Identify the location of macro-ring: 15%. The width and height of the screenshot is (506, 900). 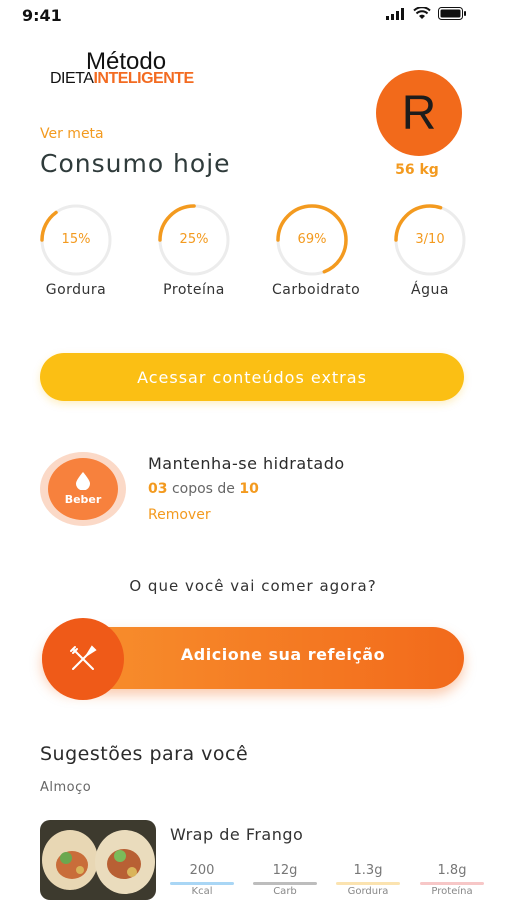
(76, 240).